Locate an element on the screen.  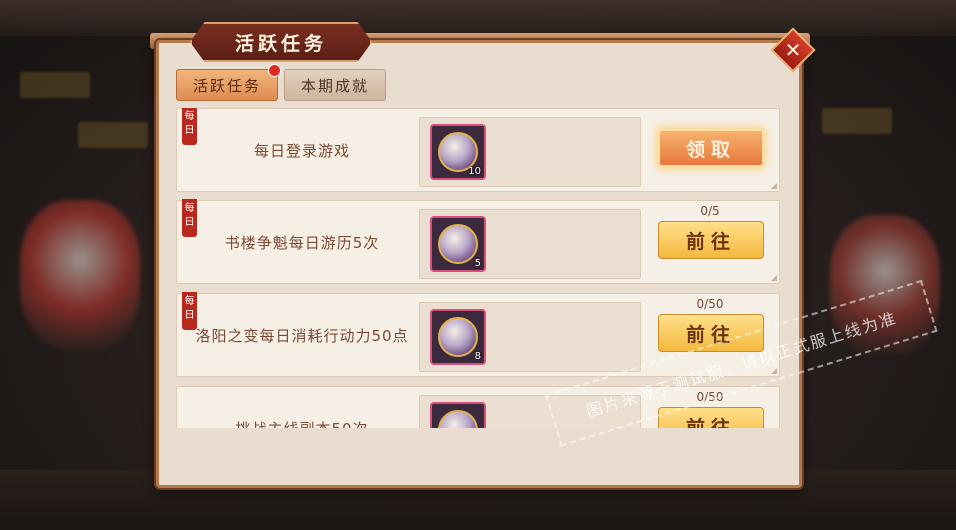
reward-count: 10 is located at coordinates (474, 171).